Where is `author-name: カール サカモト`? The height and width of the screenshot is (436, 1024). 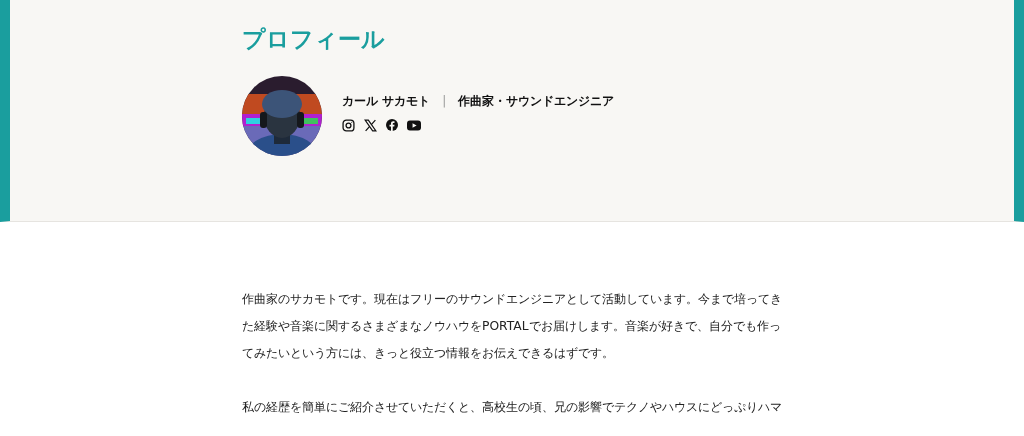
author-name: カール サカモト is located at coordinates (386, 101).